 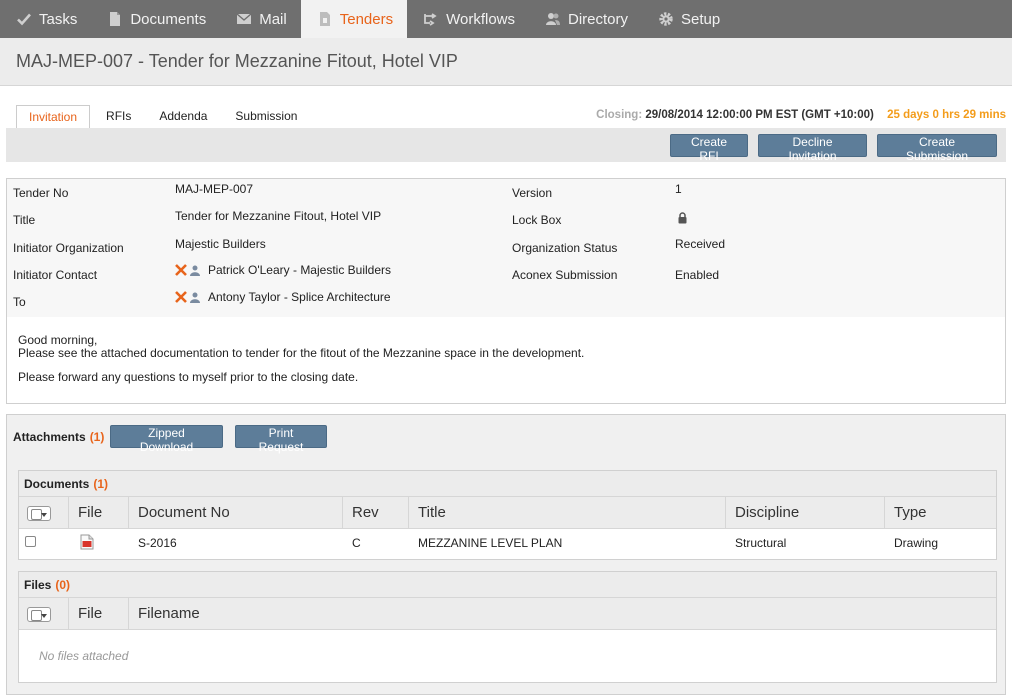 I want to click on file-cell, so click(x=99, y=543).